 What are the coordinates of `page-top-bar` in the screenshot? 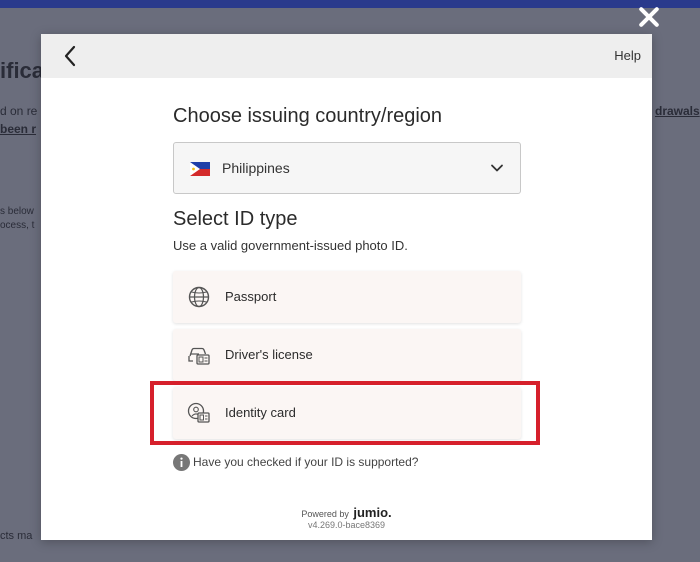 It's located at (350, 4).